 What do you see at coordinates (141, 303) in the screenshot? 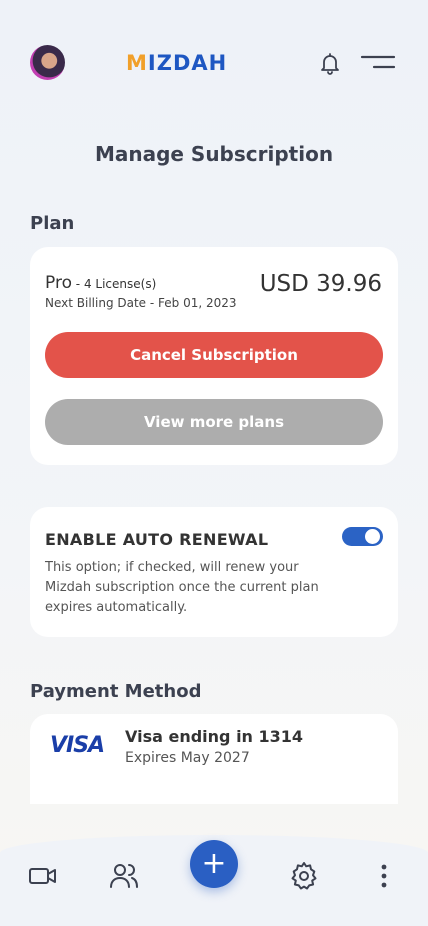
I see `billing-date: Next Billing Date - Feb 01, 2023` at bounding box center [141, 303].